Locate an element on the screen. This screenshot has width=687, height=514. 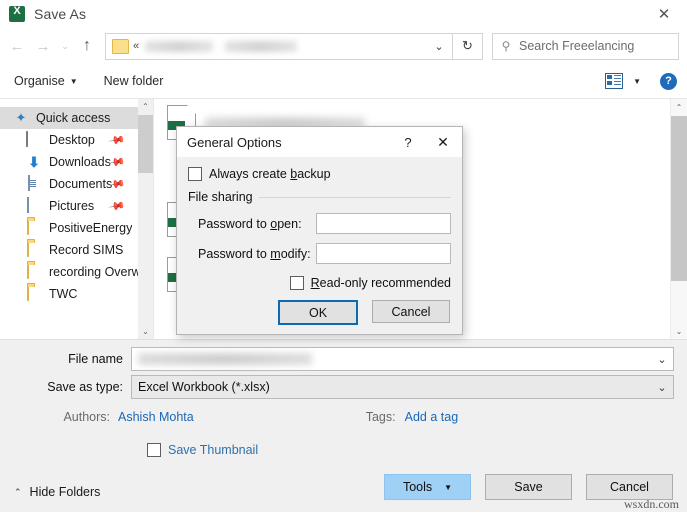
dialog-ok-button: OK is located at coordinates (318, 312).